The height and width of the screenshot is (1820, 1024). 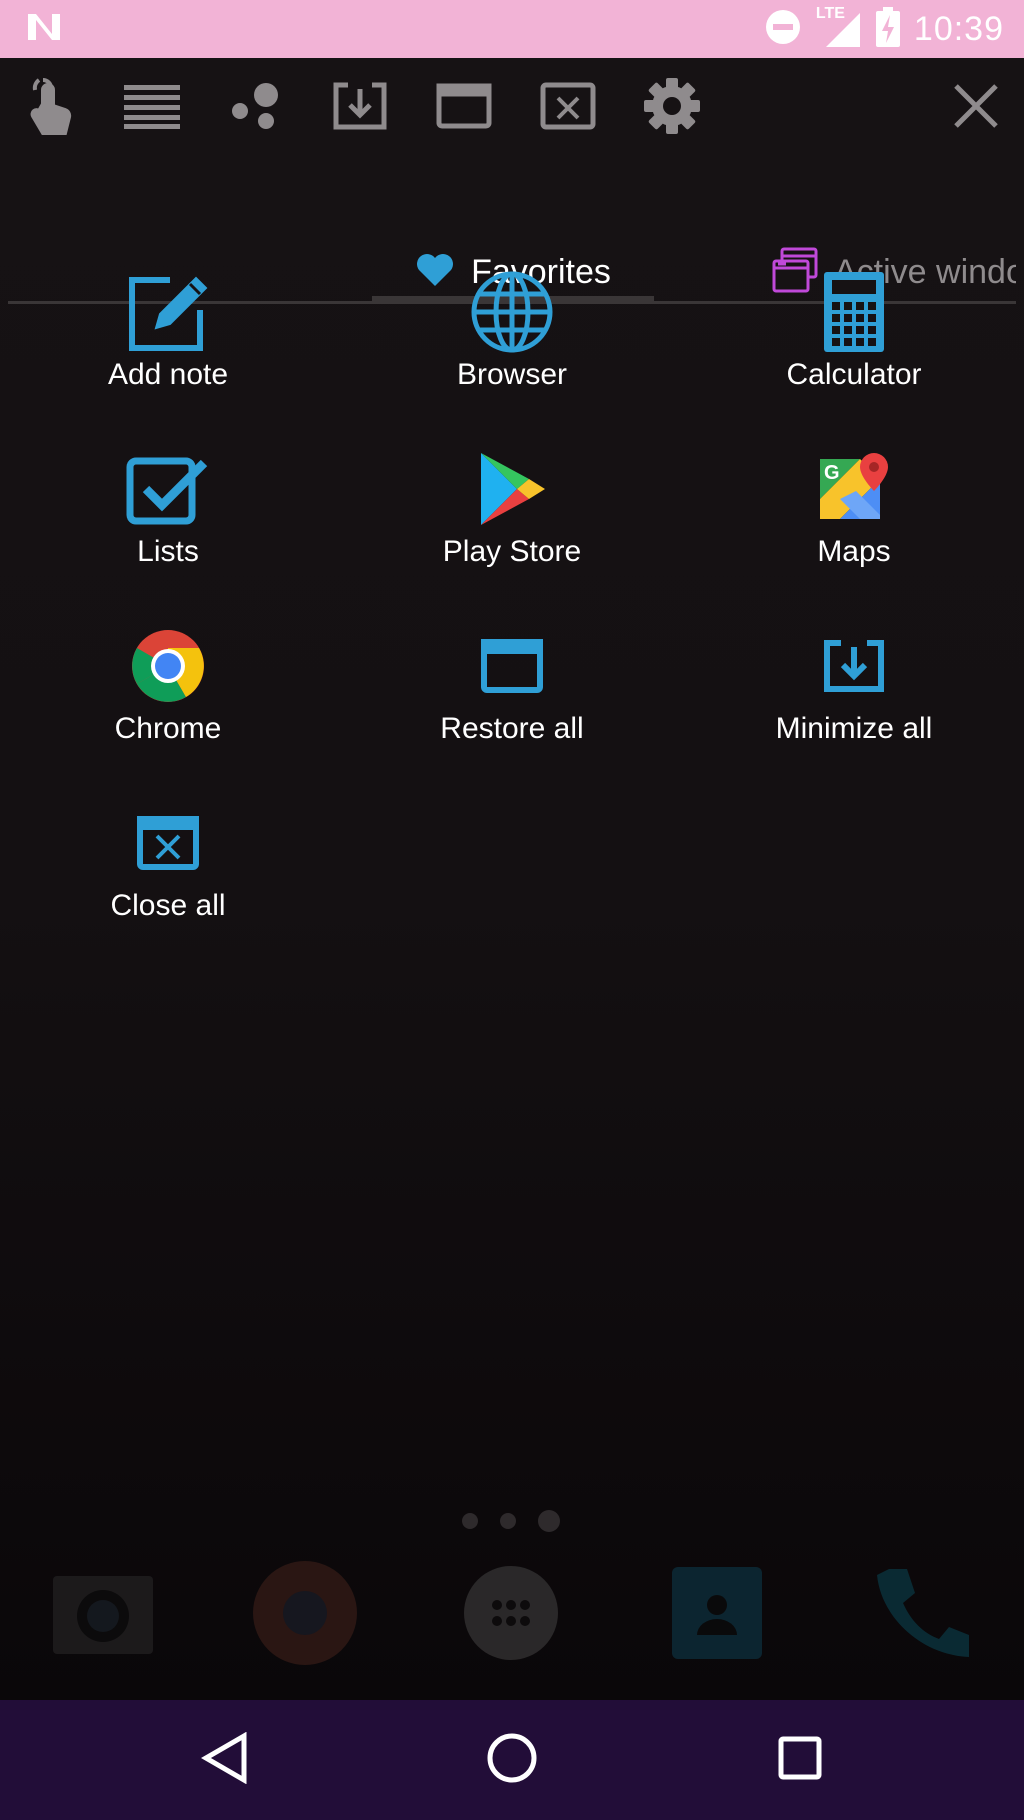 What do you see at coordinates (832, 473) in the screenshot?
I see `svg-text: G` at bounding box center [832, 473].